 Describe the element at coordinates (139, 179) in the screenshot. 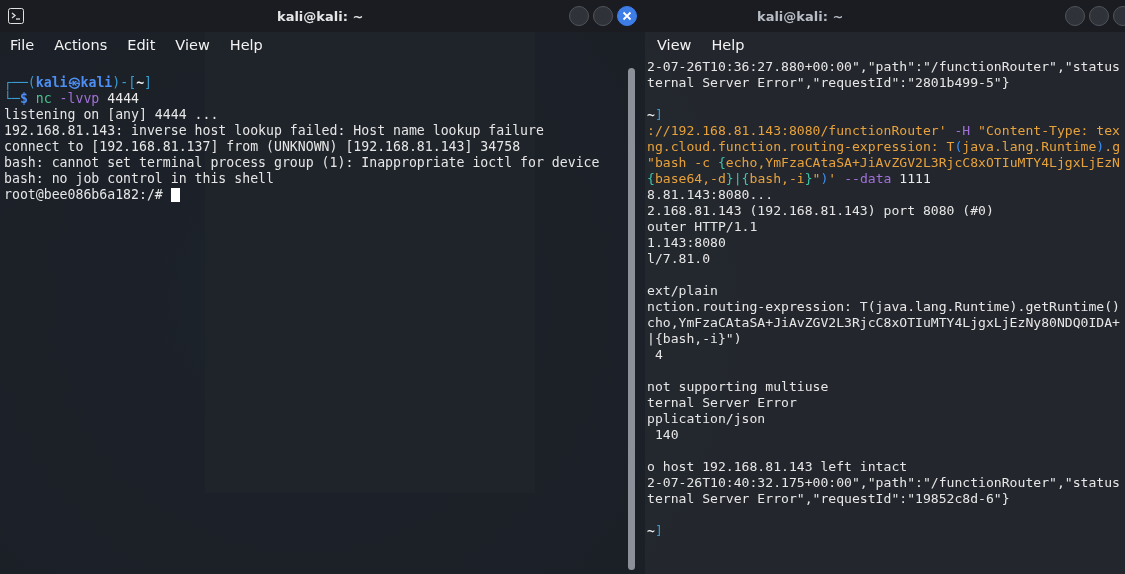

I see `terminal-line: bash: no job control in this shell` at that location.